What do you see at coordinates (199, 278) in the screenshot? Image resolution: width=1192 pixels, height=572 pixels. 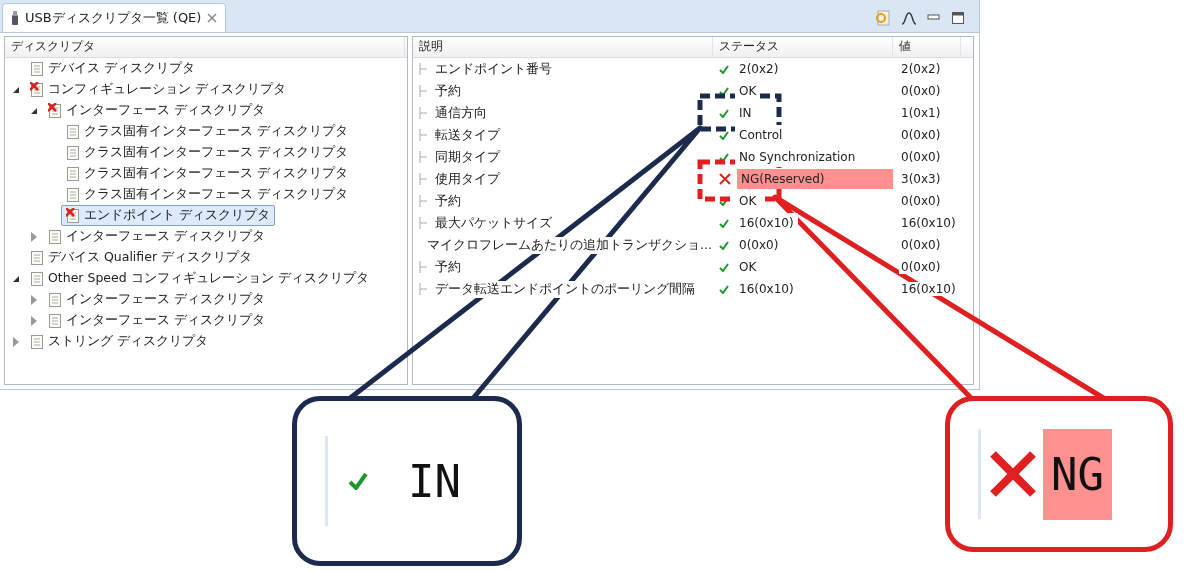 I see `tree-item: Other Speed コンフィギュレーション ディスクリプタ` at bounding box center [199, 278].